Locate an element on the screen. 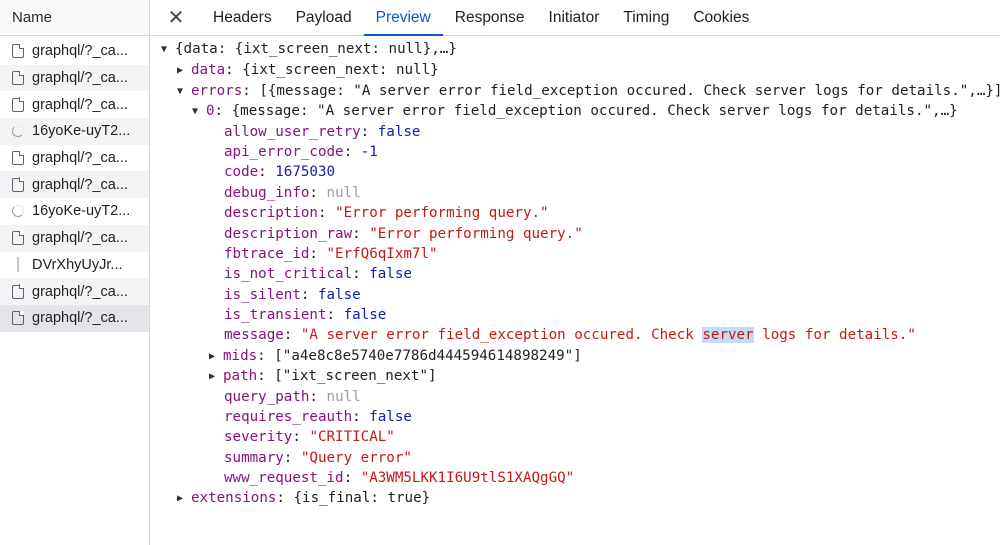 This screenshot has width=1000, height=545. tab-initiator: Initiator is located at coordinates (574, 17).